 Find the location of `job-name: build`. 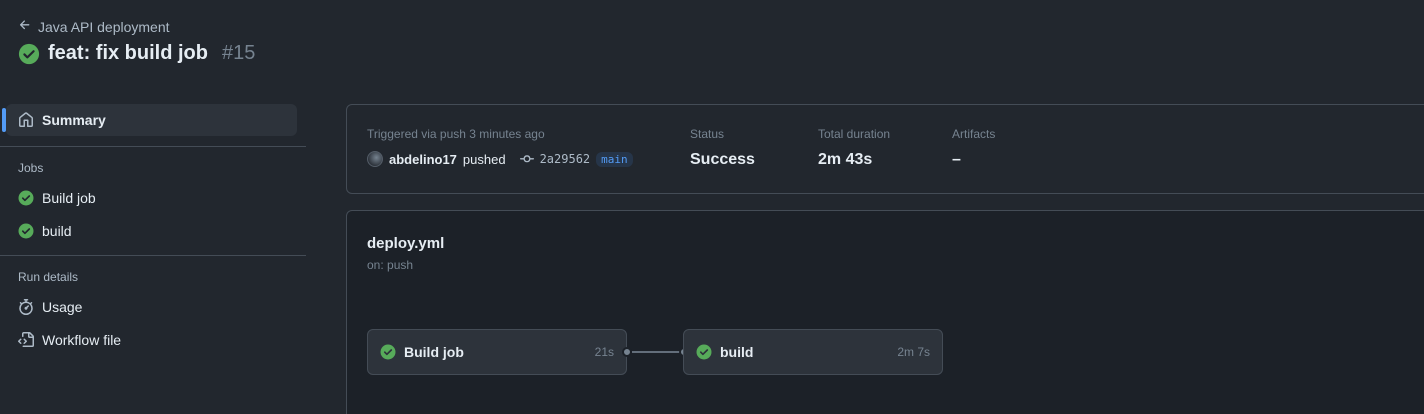

job-name: build is located at coordinates (737, 352).